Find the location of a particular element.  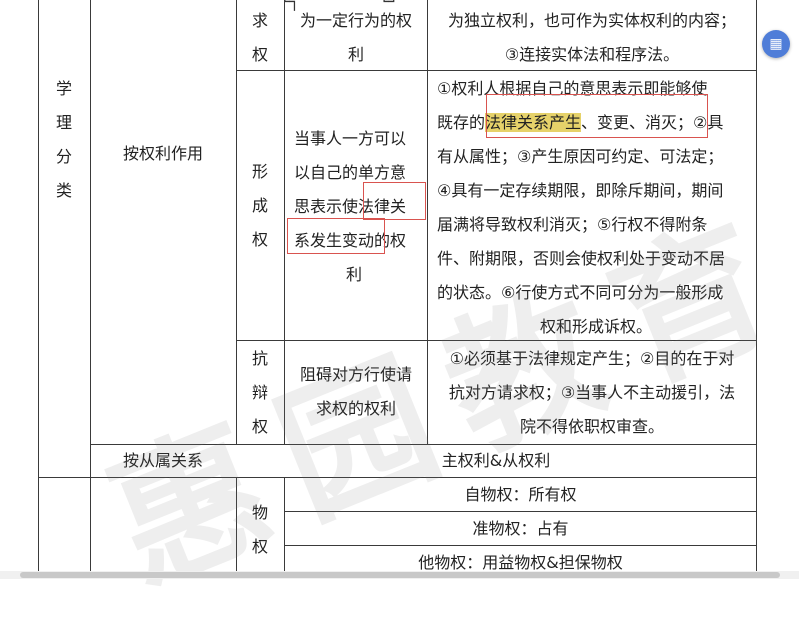

formation-col4: 当事人一方可以 以自己的单方意 思表示使法律关 系发生变动的权 利 is located at coordinates (350, 206).